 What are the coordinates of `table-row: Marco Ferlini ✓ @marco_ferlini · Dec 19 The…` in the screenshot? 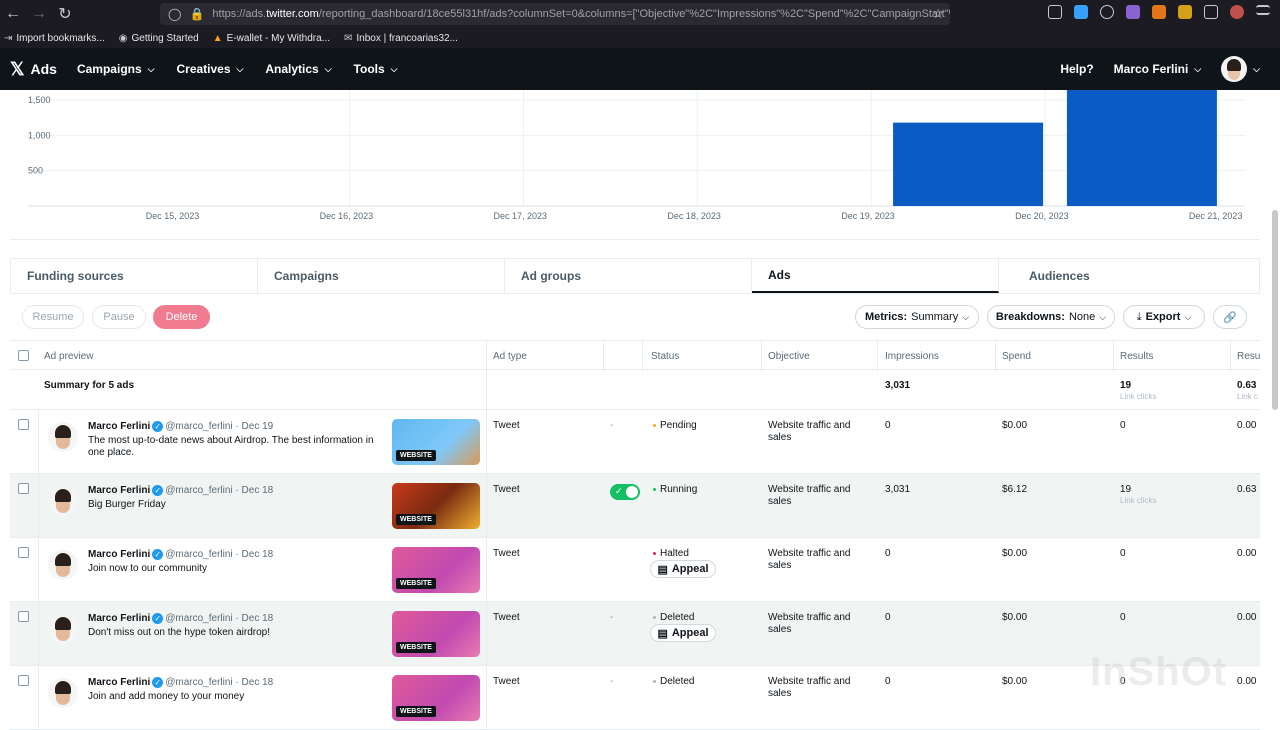 It's located at (635, 442).